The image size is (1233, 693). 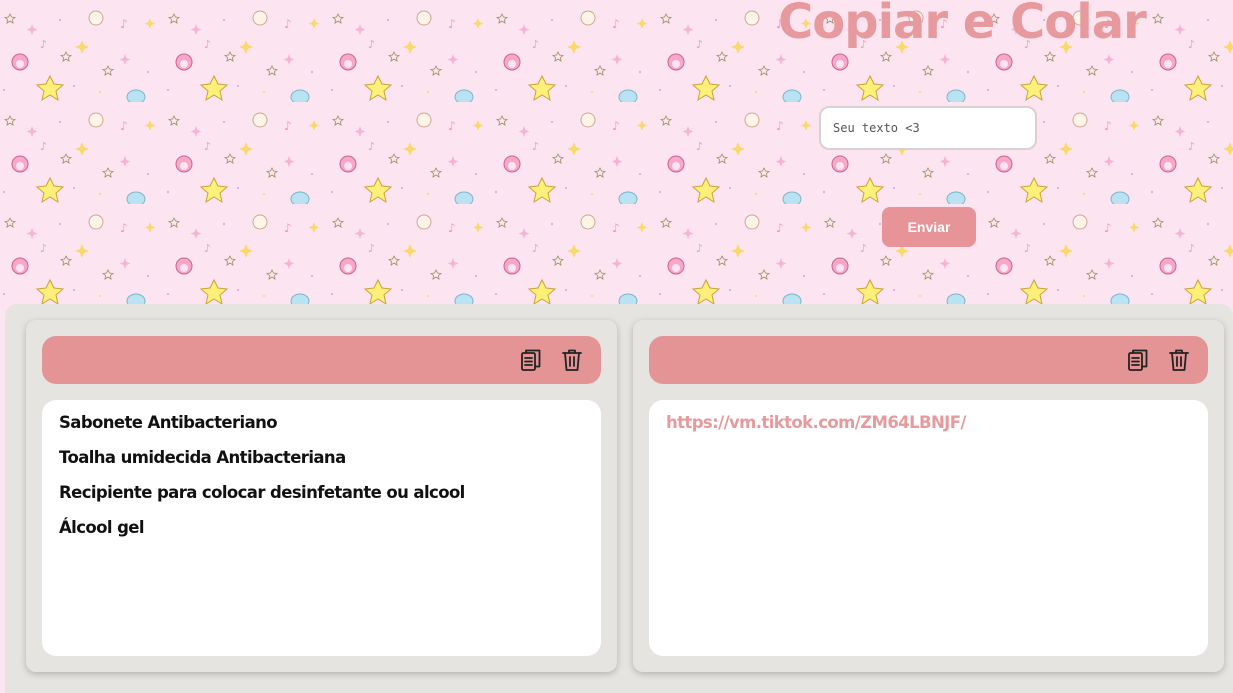 I want to click on list-item: Álcool gel, so click(x=102, y=527).